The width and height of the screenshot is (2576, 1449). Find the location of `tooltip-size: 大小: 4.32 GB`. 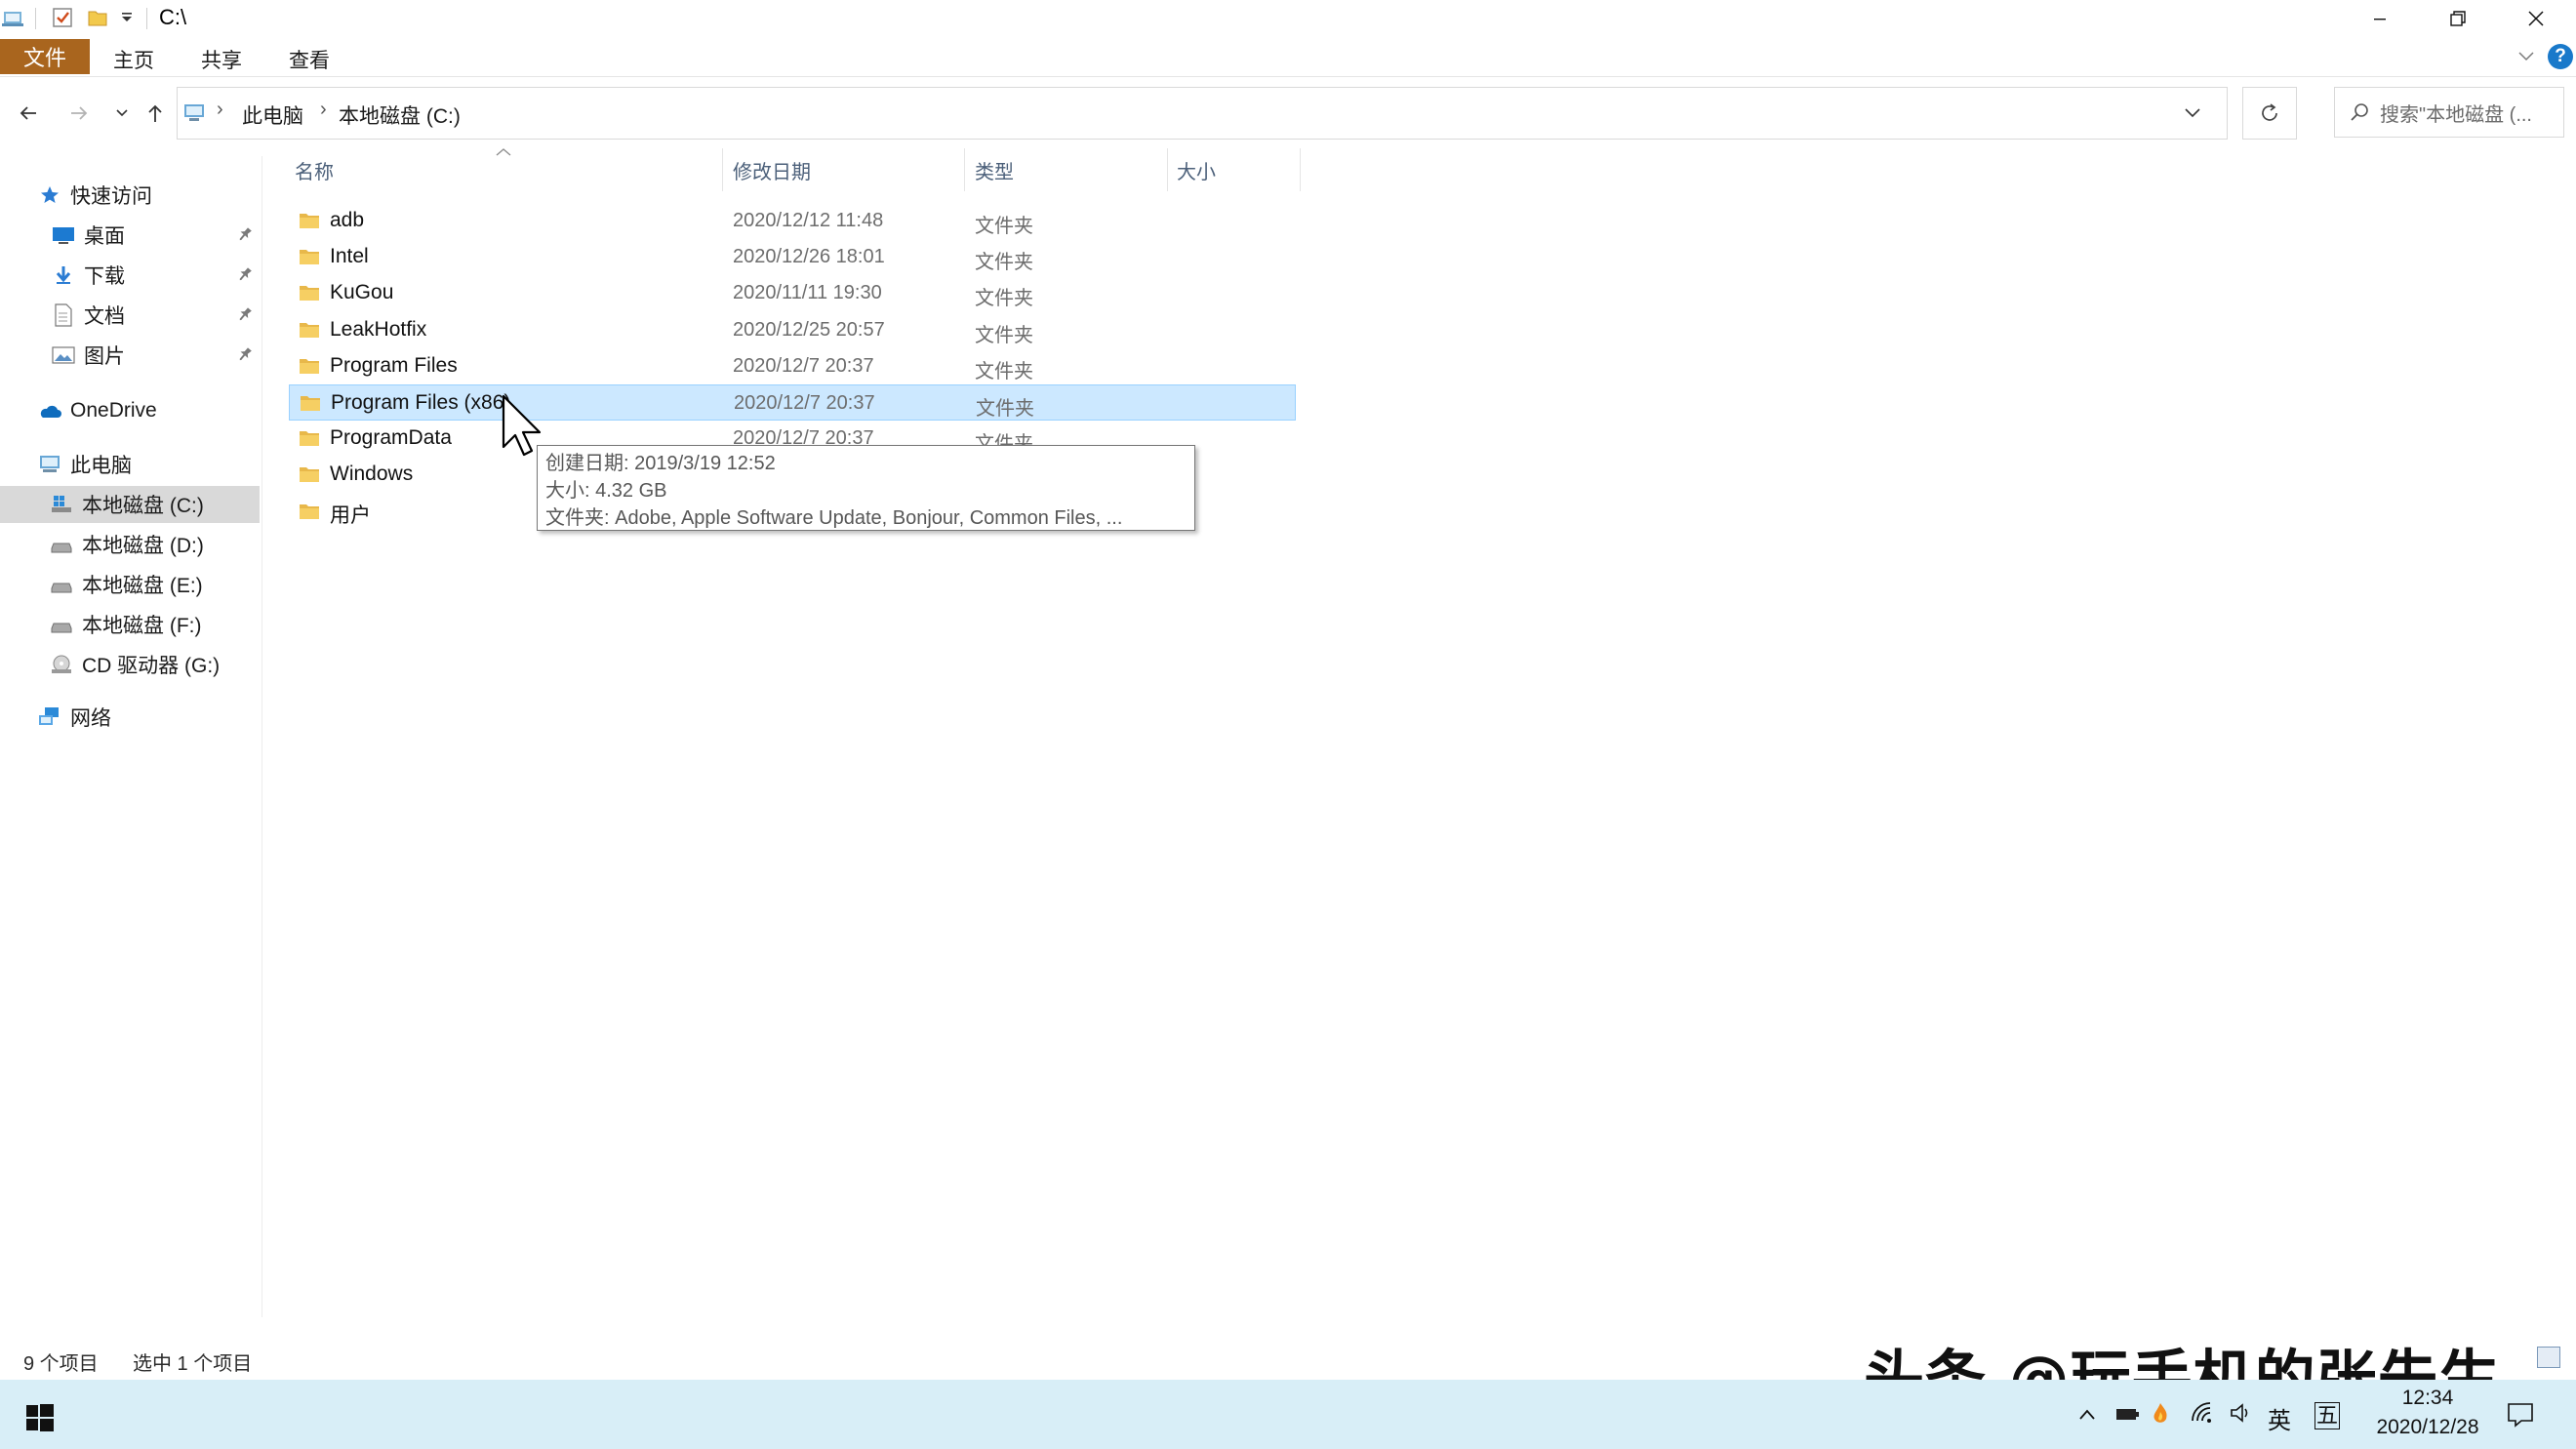

tooltip-size: 大小: 4.32 GB is located at coordinates (606, 491).